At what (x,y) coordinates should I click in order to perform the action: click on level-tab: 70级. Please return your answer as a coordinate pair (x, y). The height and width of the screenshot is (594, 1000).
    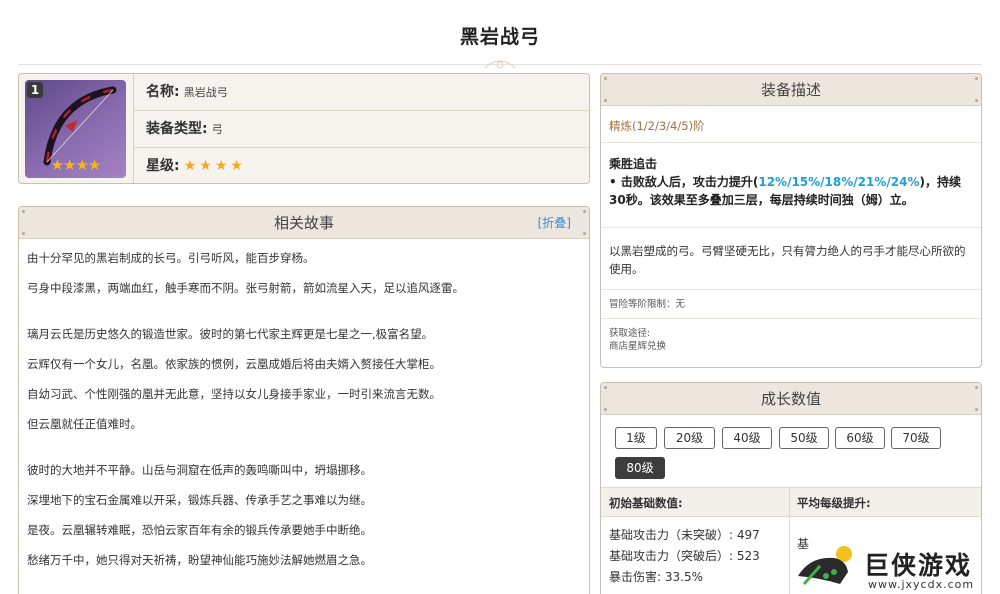
    Looking at the image, I should click on (916, 438).